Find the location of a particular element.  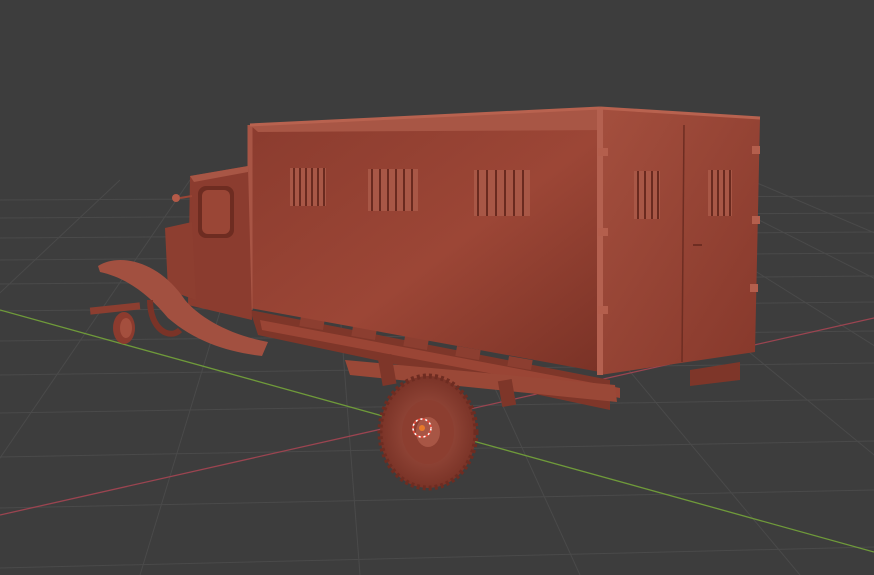

rear-window-left is located at coordinates (647, 195).